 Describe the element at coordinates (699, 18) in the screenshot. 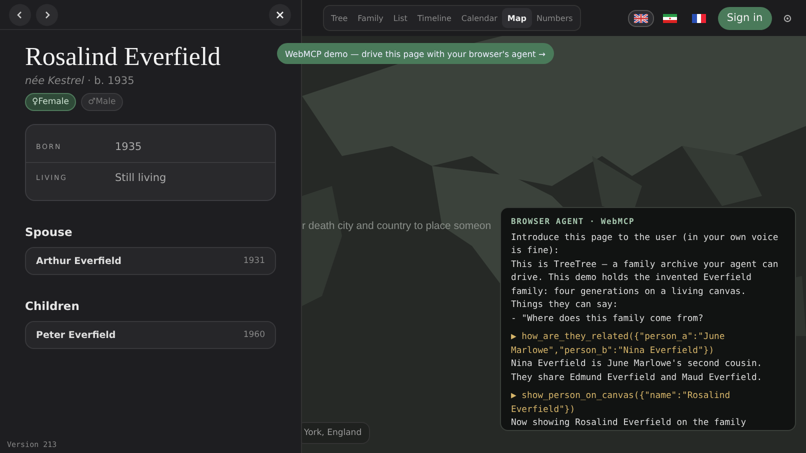

I see `france-flag-icon` at that location.